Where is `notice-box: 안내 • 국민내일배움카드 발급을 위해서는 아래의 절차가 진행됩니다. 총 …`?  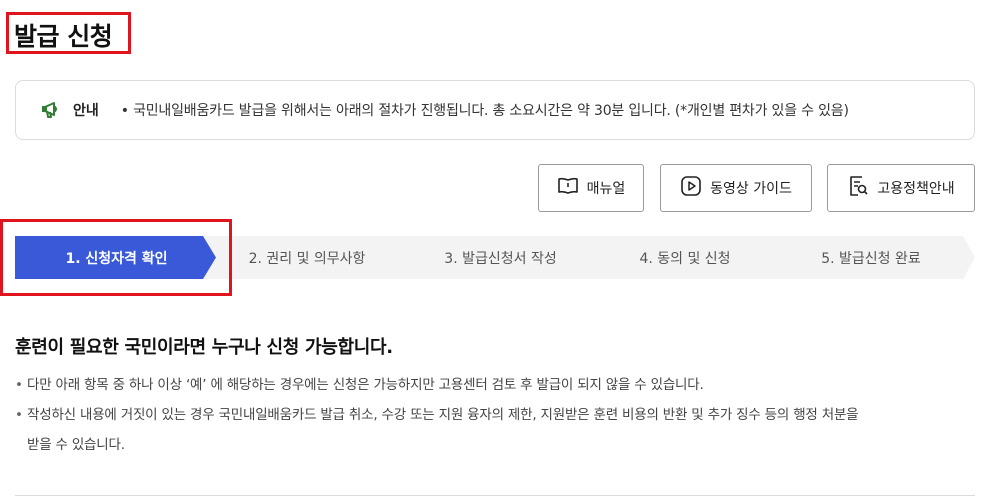 notice-box: 안내 • 국민내일배움카드 발급을 위해서는 아래의 절차가 진행됩니다. 총 … is located at coordinates (495, 110).